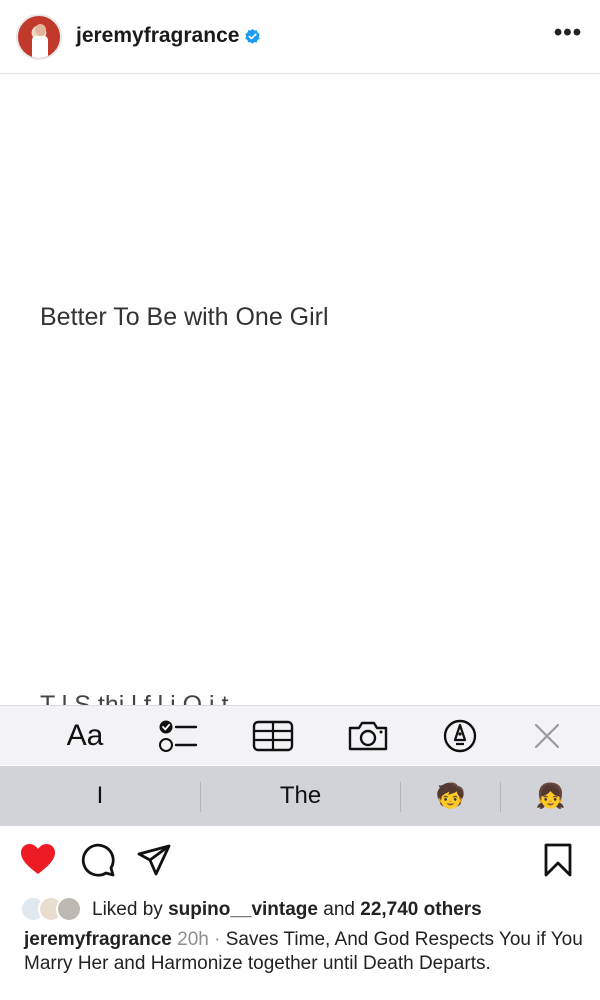  What do you see at coordinates (420, 909) in the screenshot?
I see `likes-count: 22,740 others` at bounding box center [420, 909].